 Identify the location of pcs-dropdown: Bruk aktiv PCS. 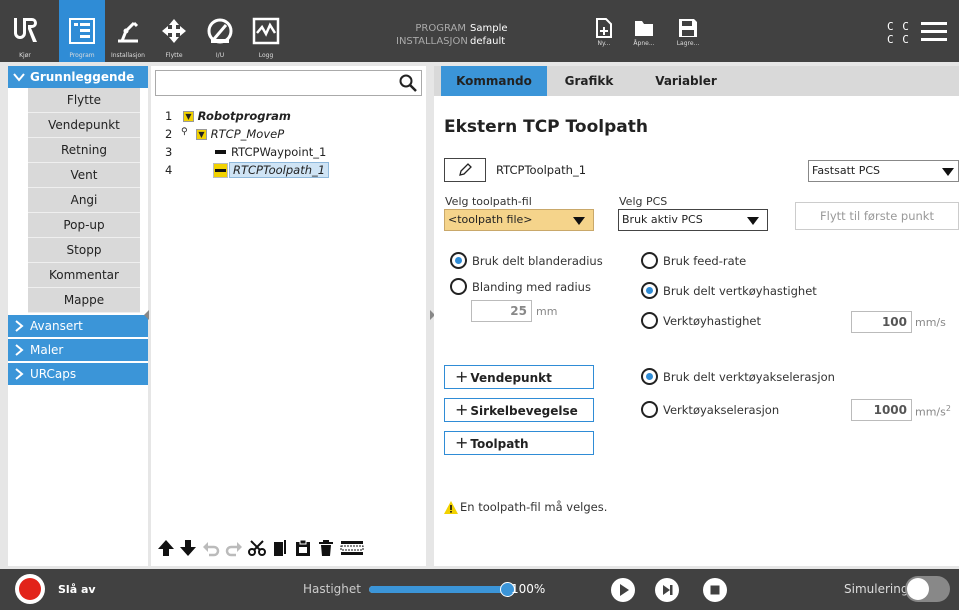
(693, 220).